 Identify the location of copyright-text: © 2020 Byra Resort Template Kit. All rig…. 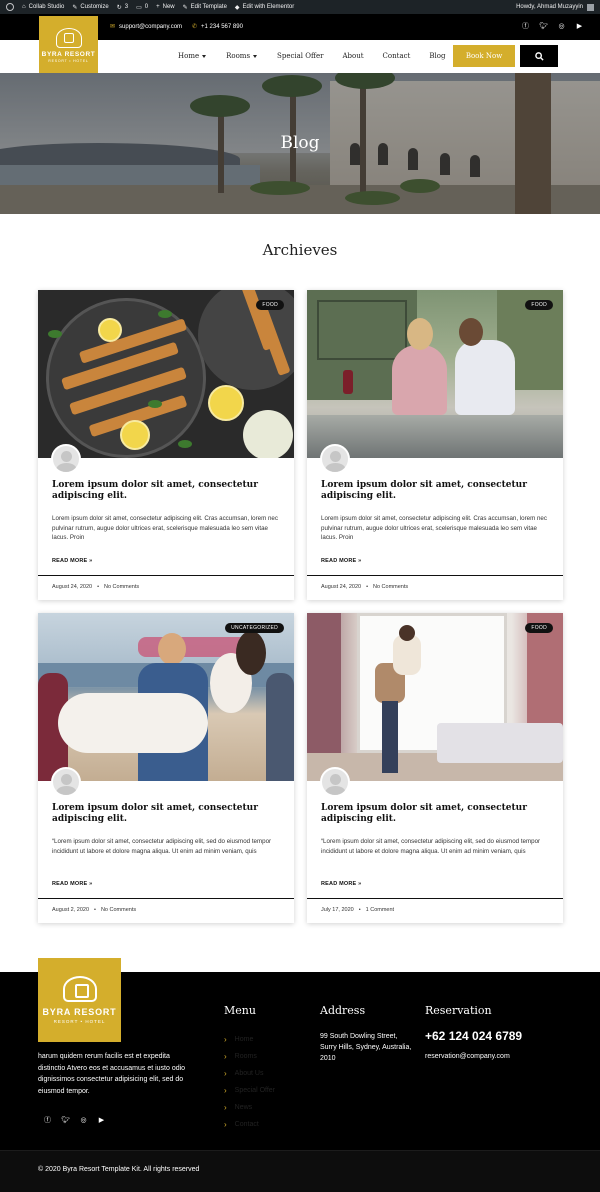
(119, 1169).